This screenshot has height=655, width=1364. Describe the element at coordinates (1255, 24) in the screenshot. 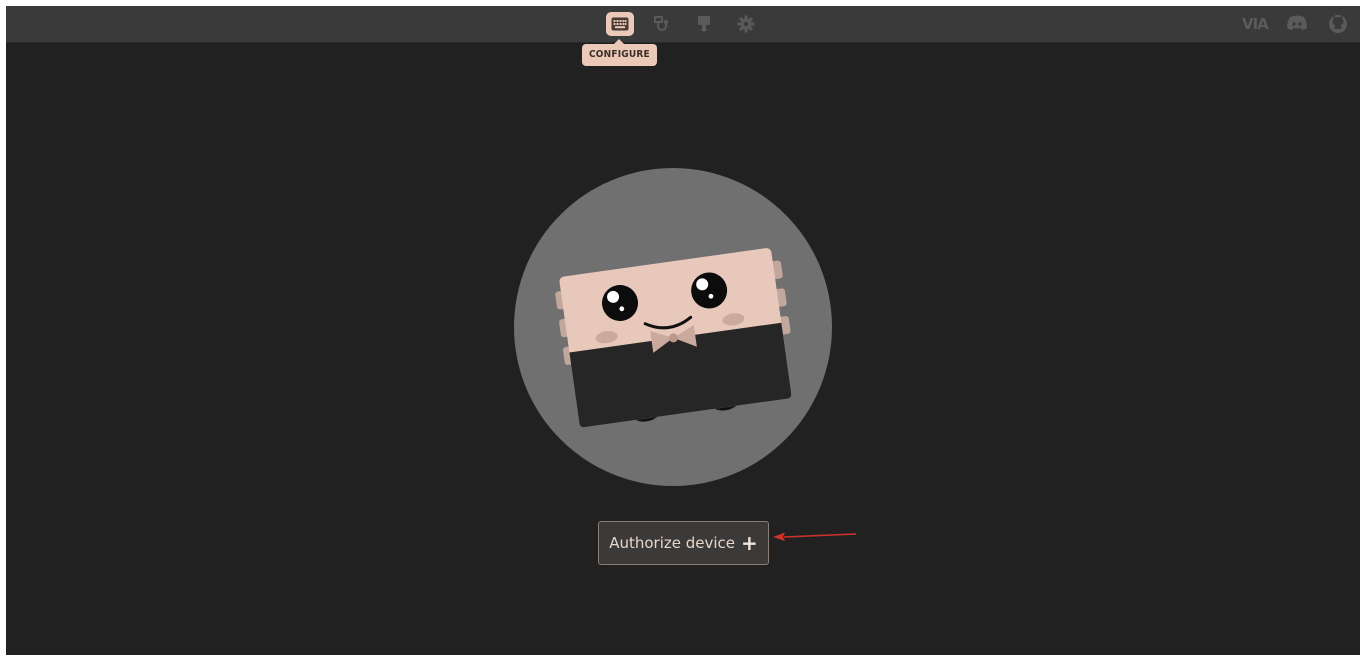

I see `via-logo: VIA` at that location.